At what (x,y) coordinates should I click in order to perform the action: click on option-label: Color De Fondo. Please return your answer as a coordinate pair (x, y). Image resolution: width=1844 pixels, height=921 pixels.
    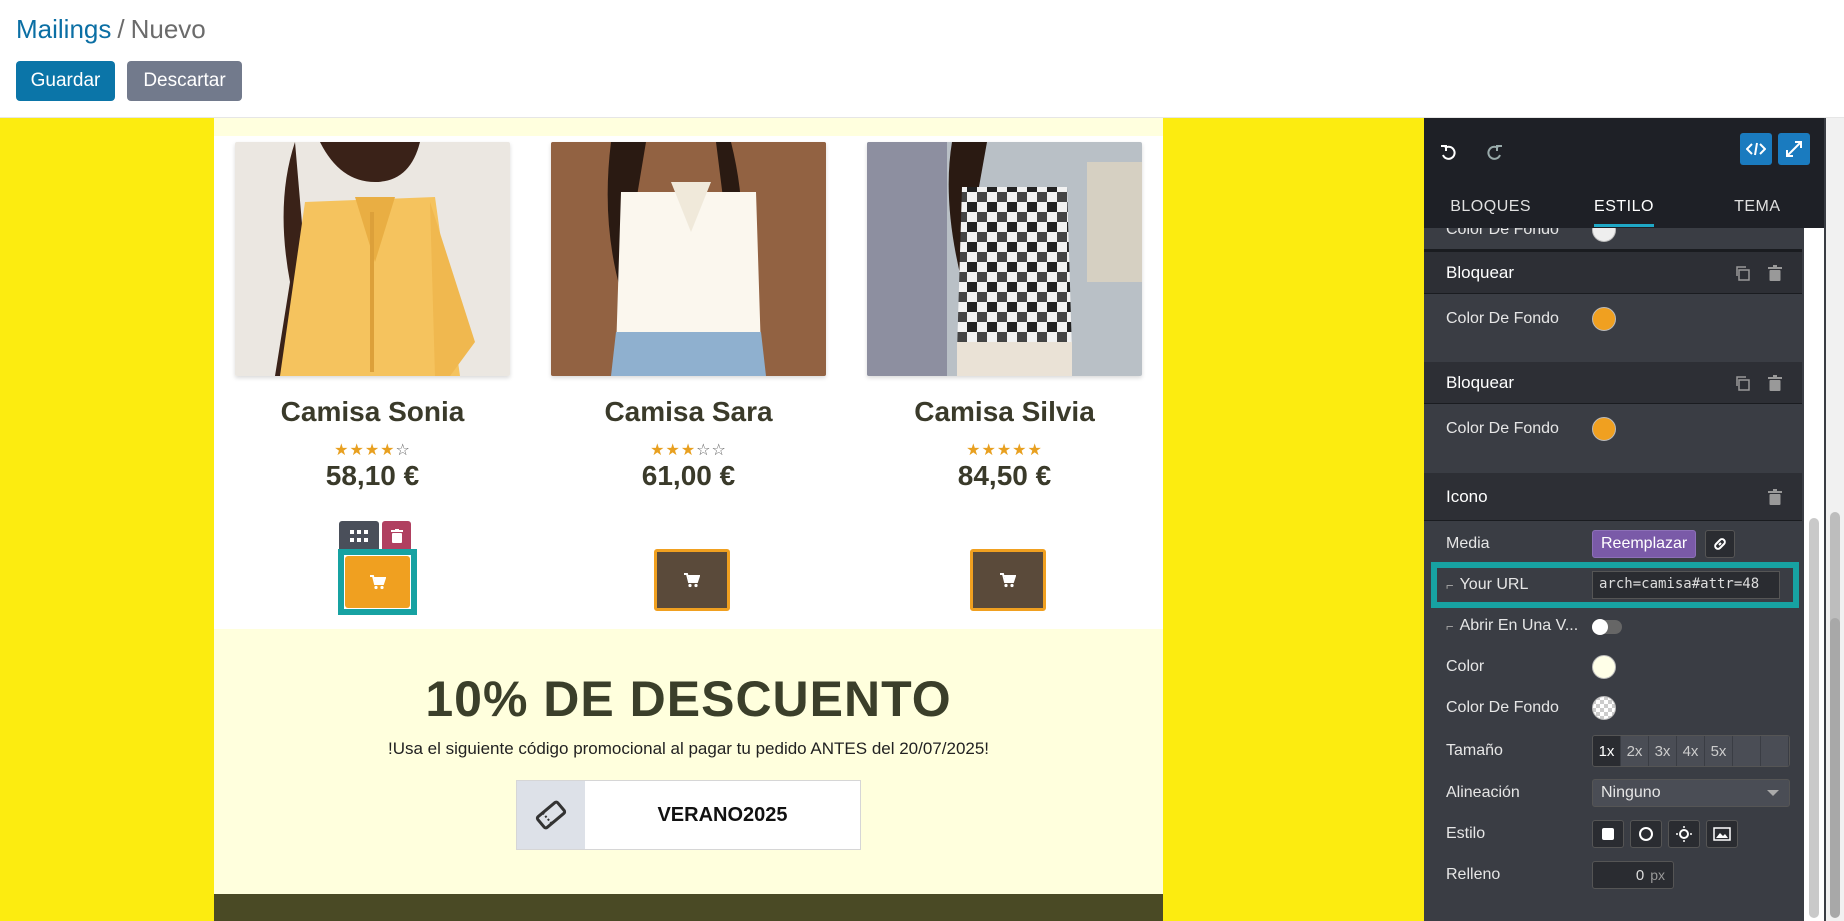
    Looking at the image, I should click on (1502, 707).